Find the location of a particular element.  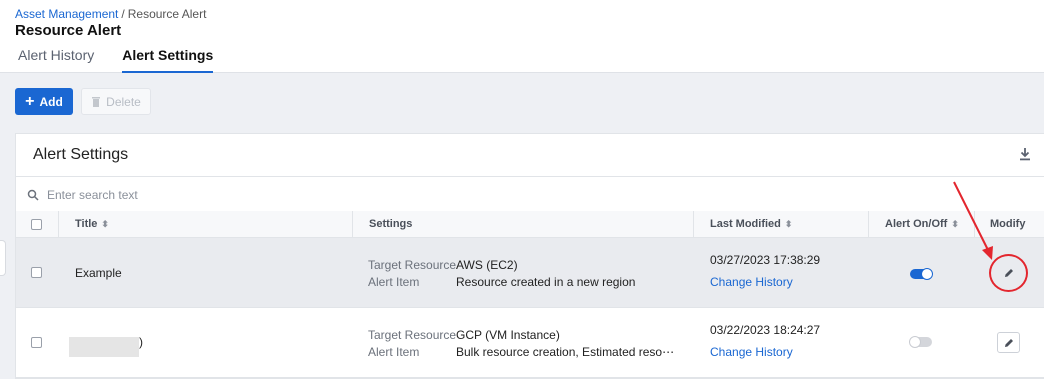

tab-alert-history: Alert History is located at coordinates (56, 59).